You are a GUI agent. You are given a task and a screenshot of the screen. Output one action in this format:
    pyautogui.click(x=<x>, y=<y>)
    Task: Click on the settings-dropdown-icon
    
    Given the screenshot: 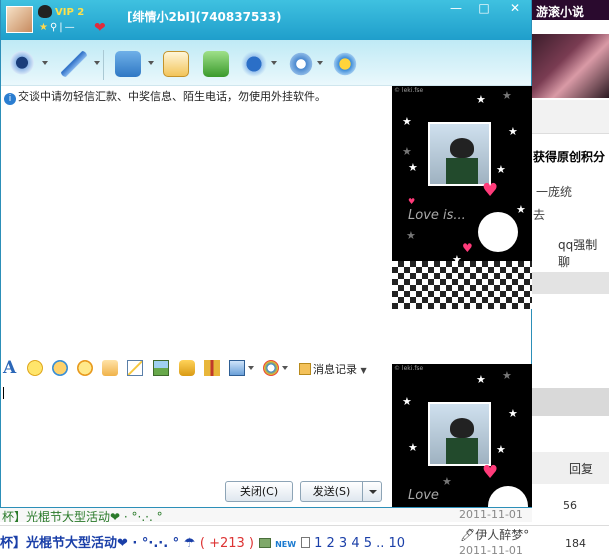 What is the action you would take?
    pyautogui.click(x=320, y=63)
    